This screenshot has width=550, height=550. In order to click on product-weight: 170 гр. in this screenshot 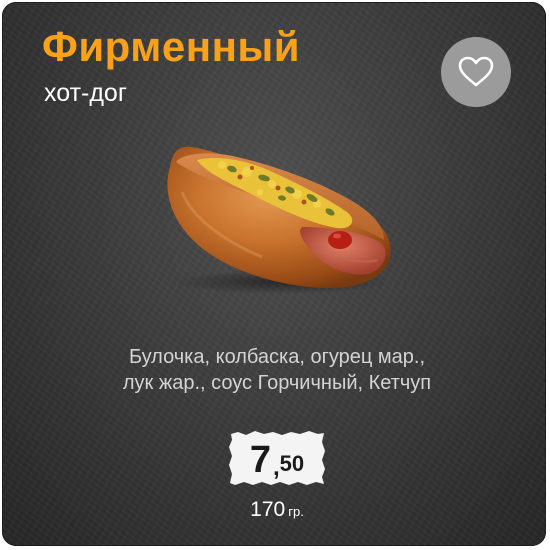, I will do `click(277, 510)`.